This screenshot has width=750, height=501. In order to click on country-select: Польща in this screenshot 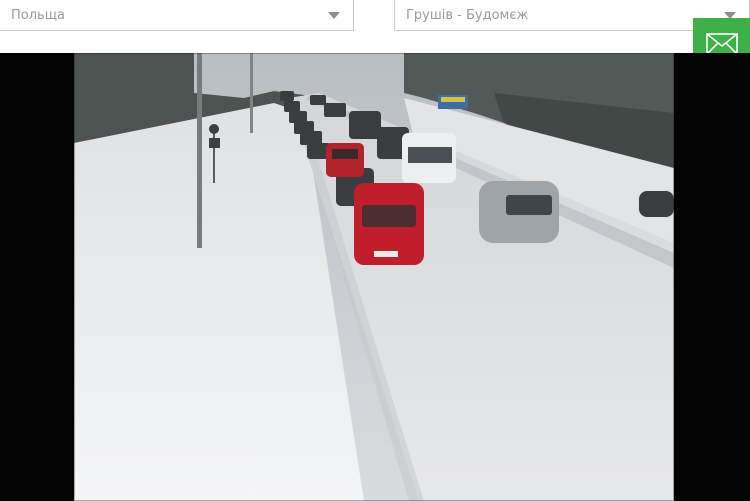, I will do `click(177, 15)`.